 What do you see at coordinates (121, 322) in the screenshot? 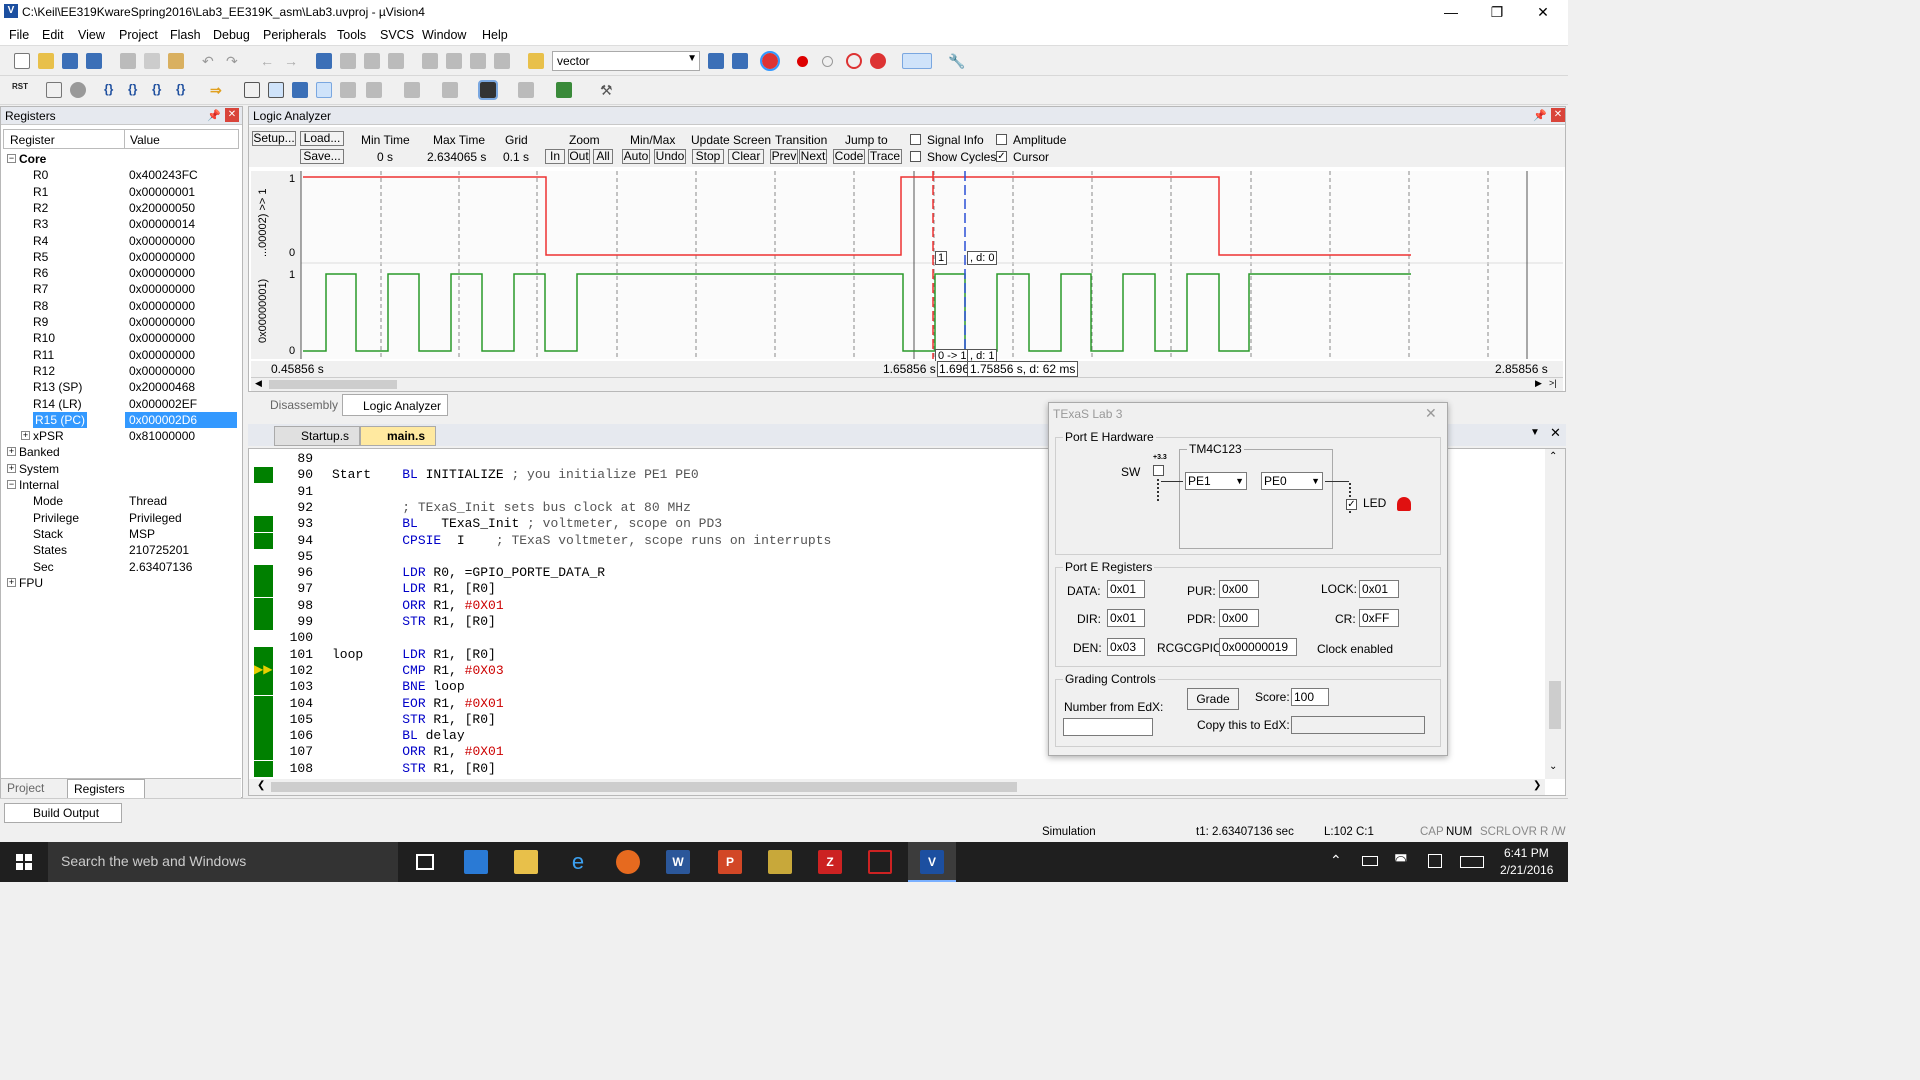
I see `register-r9: R9 0x00000000` at bounding box center [121, 322].